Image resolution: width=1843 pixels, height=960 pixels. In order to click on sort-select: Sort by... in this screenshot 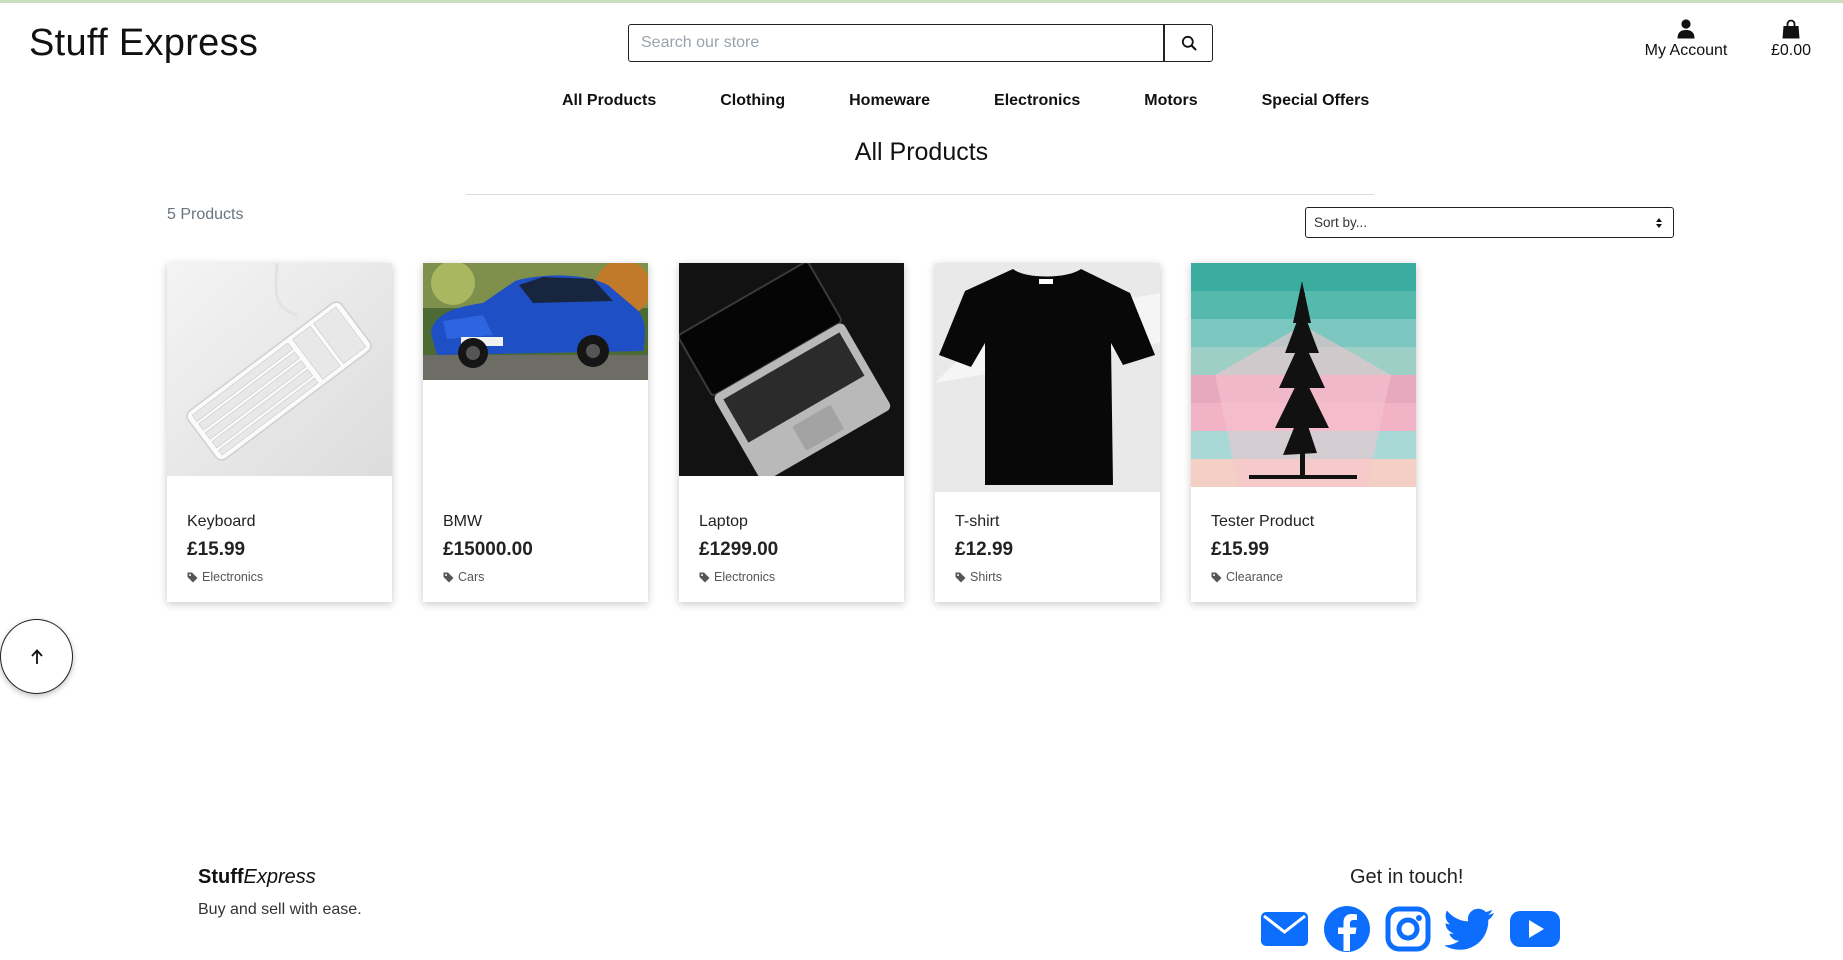, I will do `click(1489, 222)`.